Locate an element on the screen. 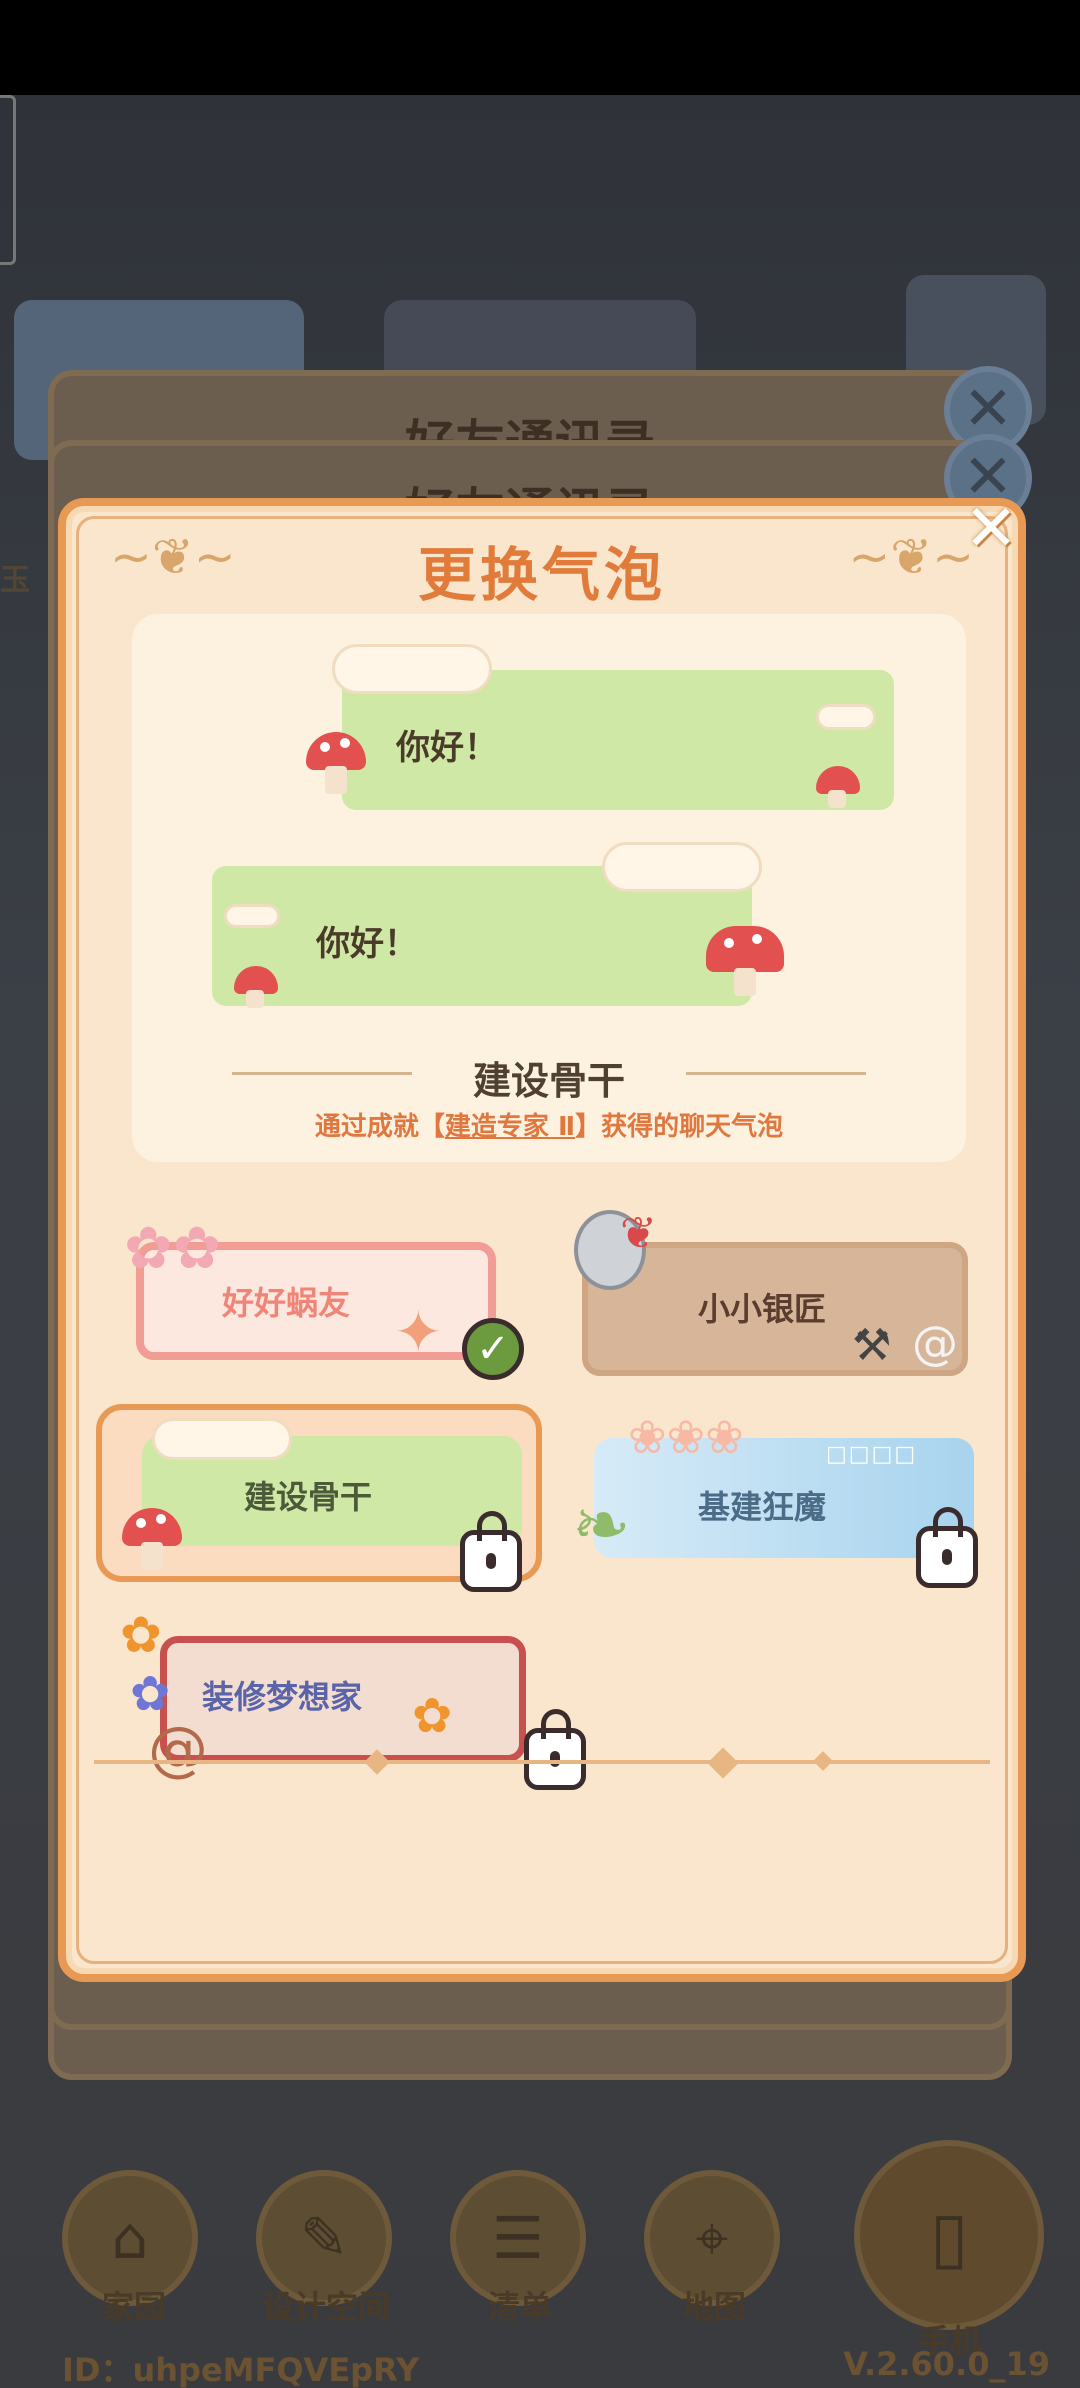 This screenshot has width=1080, height=2388. ruler-icon: ✎ is located at coordinates (324, 2238).